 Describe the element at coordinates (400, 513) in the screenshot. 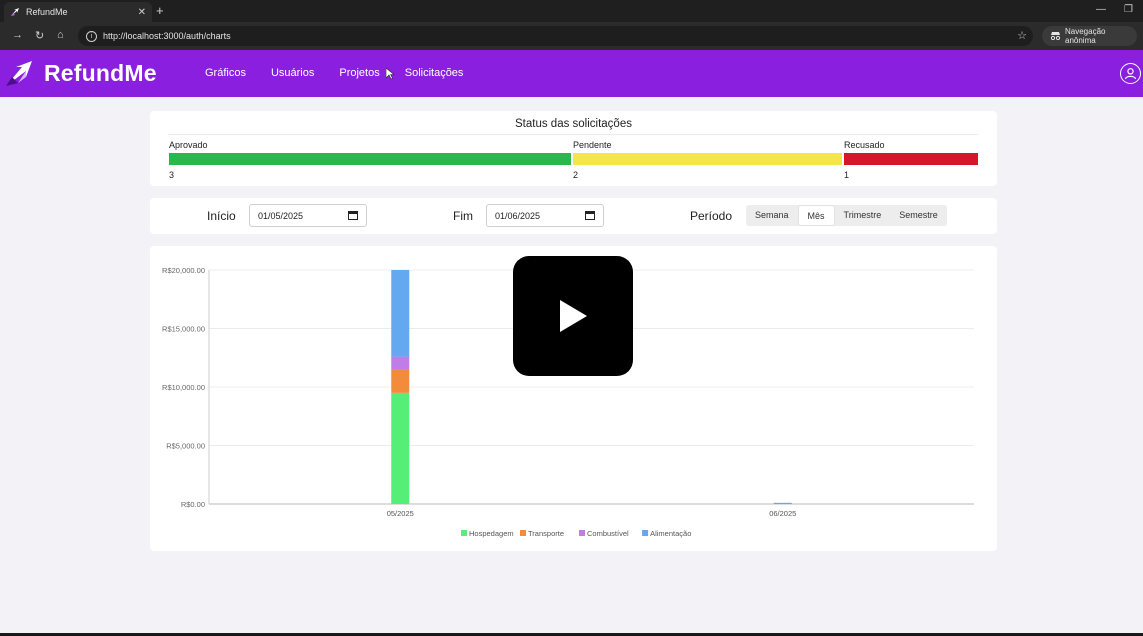

I see `x-tick-label: 05/2025` at that location.